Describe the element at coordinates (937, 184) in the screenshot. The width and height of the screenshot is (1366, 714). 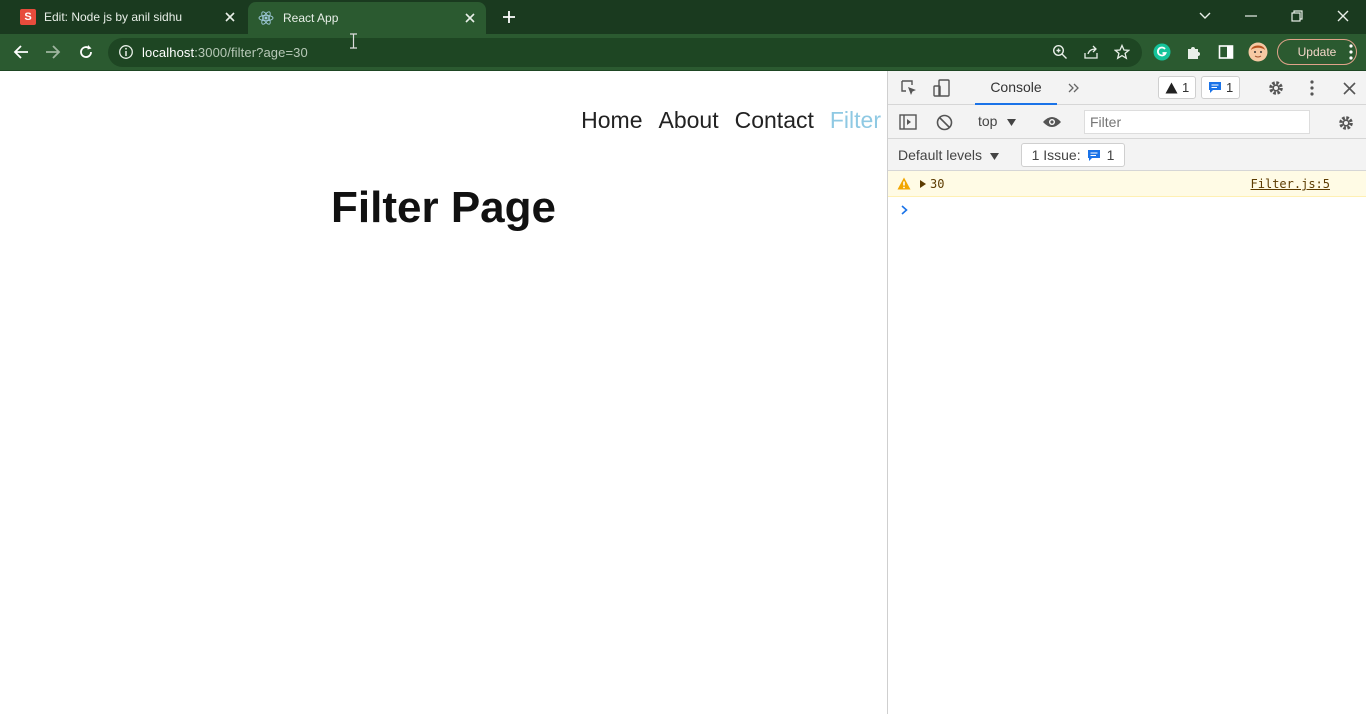
I see `logged-value: 30` at that location.